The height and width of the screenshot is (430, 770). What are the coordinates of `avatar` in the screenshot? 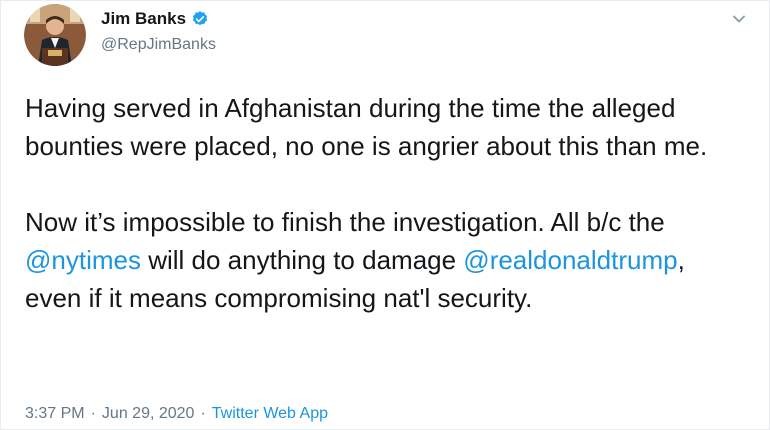 It's located at (55, 35).